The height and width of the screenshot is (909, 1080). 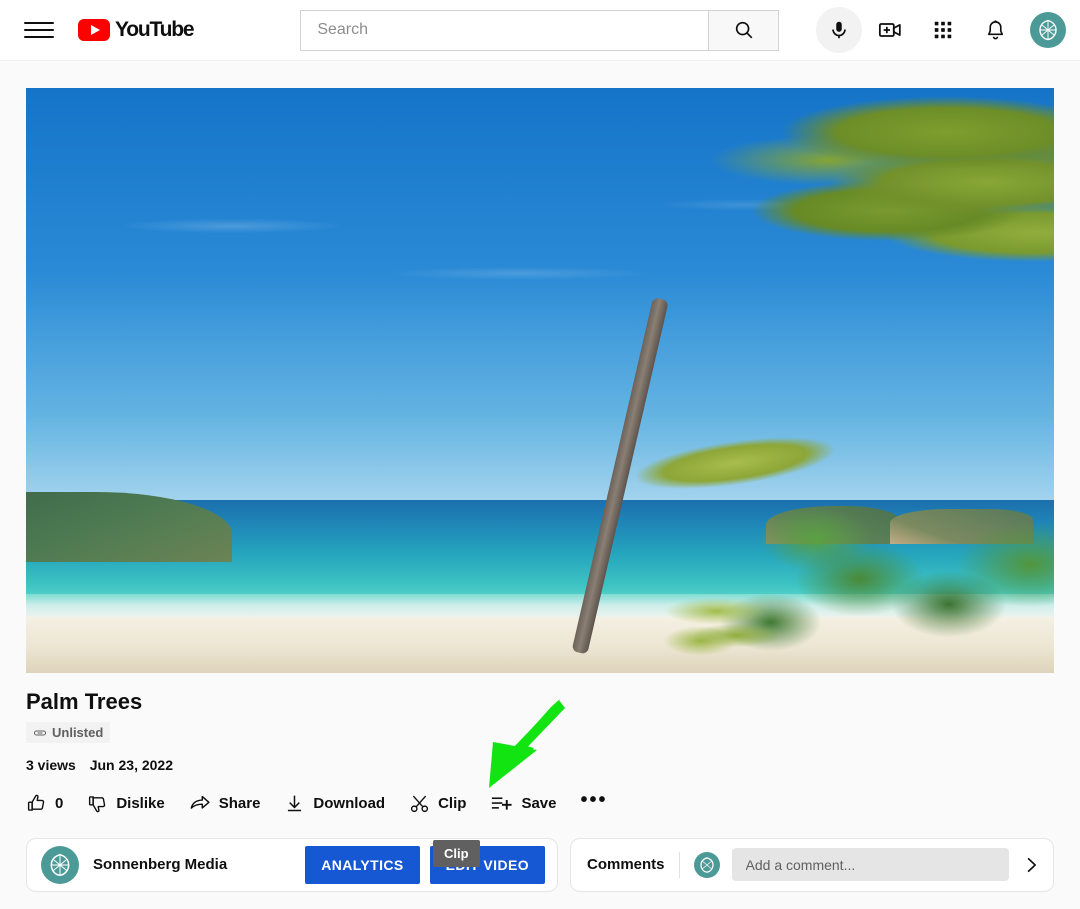 I want to click on download-icon, so click(x=295, y=803).